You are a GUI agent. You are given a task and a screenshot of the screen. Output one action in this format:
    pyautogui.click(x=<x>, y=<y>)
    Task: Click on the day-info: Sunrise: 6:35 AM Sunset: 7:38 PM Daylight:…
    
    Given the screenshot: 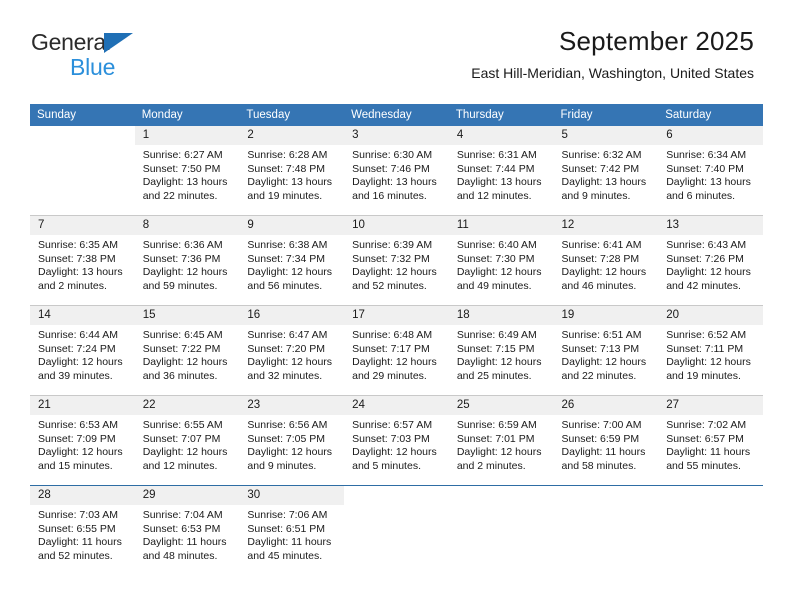 What is the action you would take?
    pyautogui.click(x=82, y=264)
    